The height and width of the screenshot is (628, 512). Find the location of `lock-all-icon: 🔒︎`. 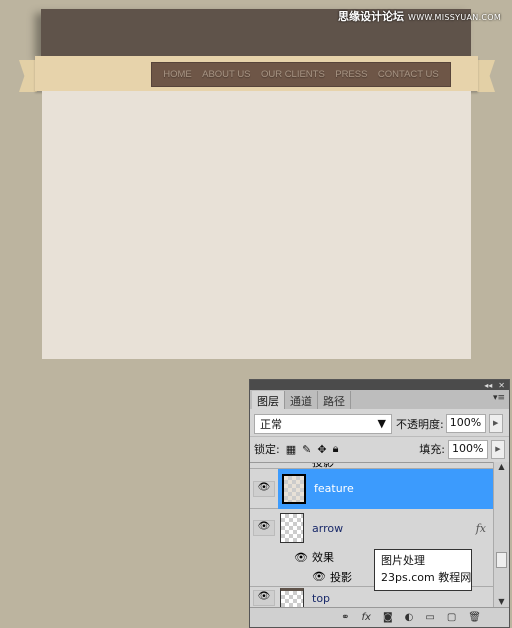

lock-all-icon: 🔒︎ is located at coordinates (336, 449).